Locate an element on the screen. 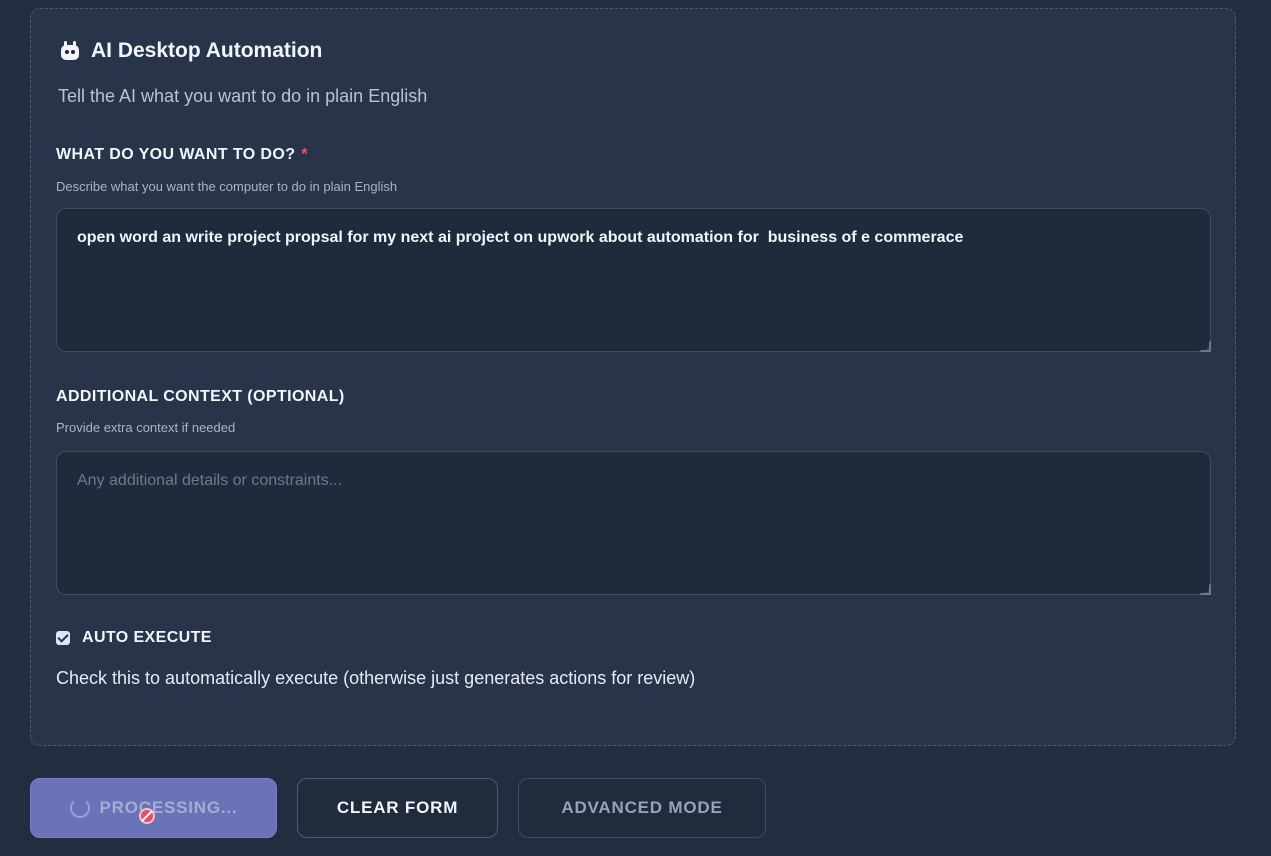 Image resolution: width=1271 pixels, height=856 pixels. advanced-mode-button-label: ADVANCED MODE is located at coordinates (642, 807).